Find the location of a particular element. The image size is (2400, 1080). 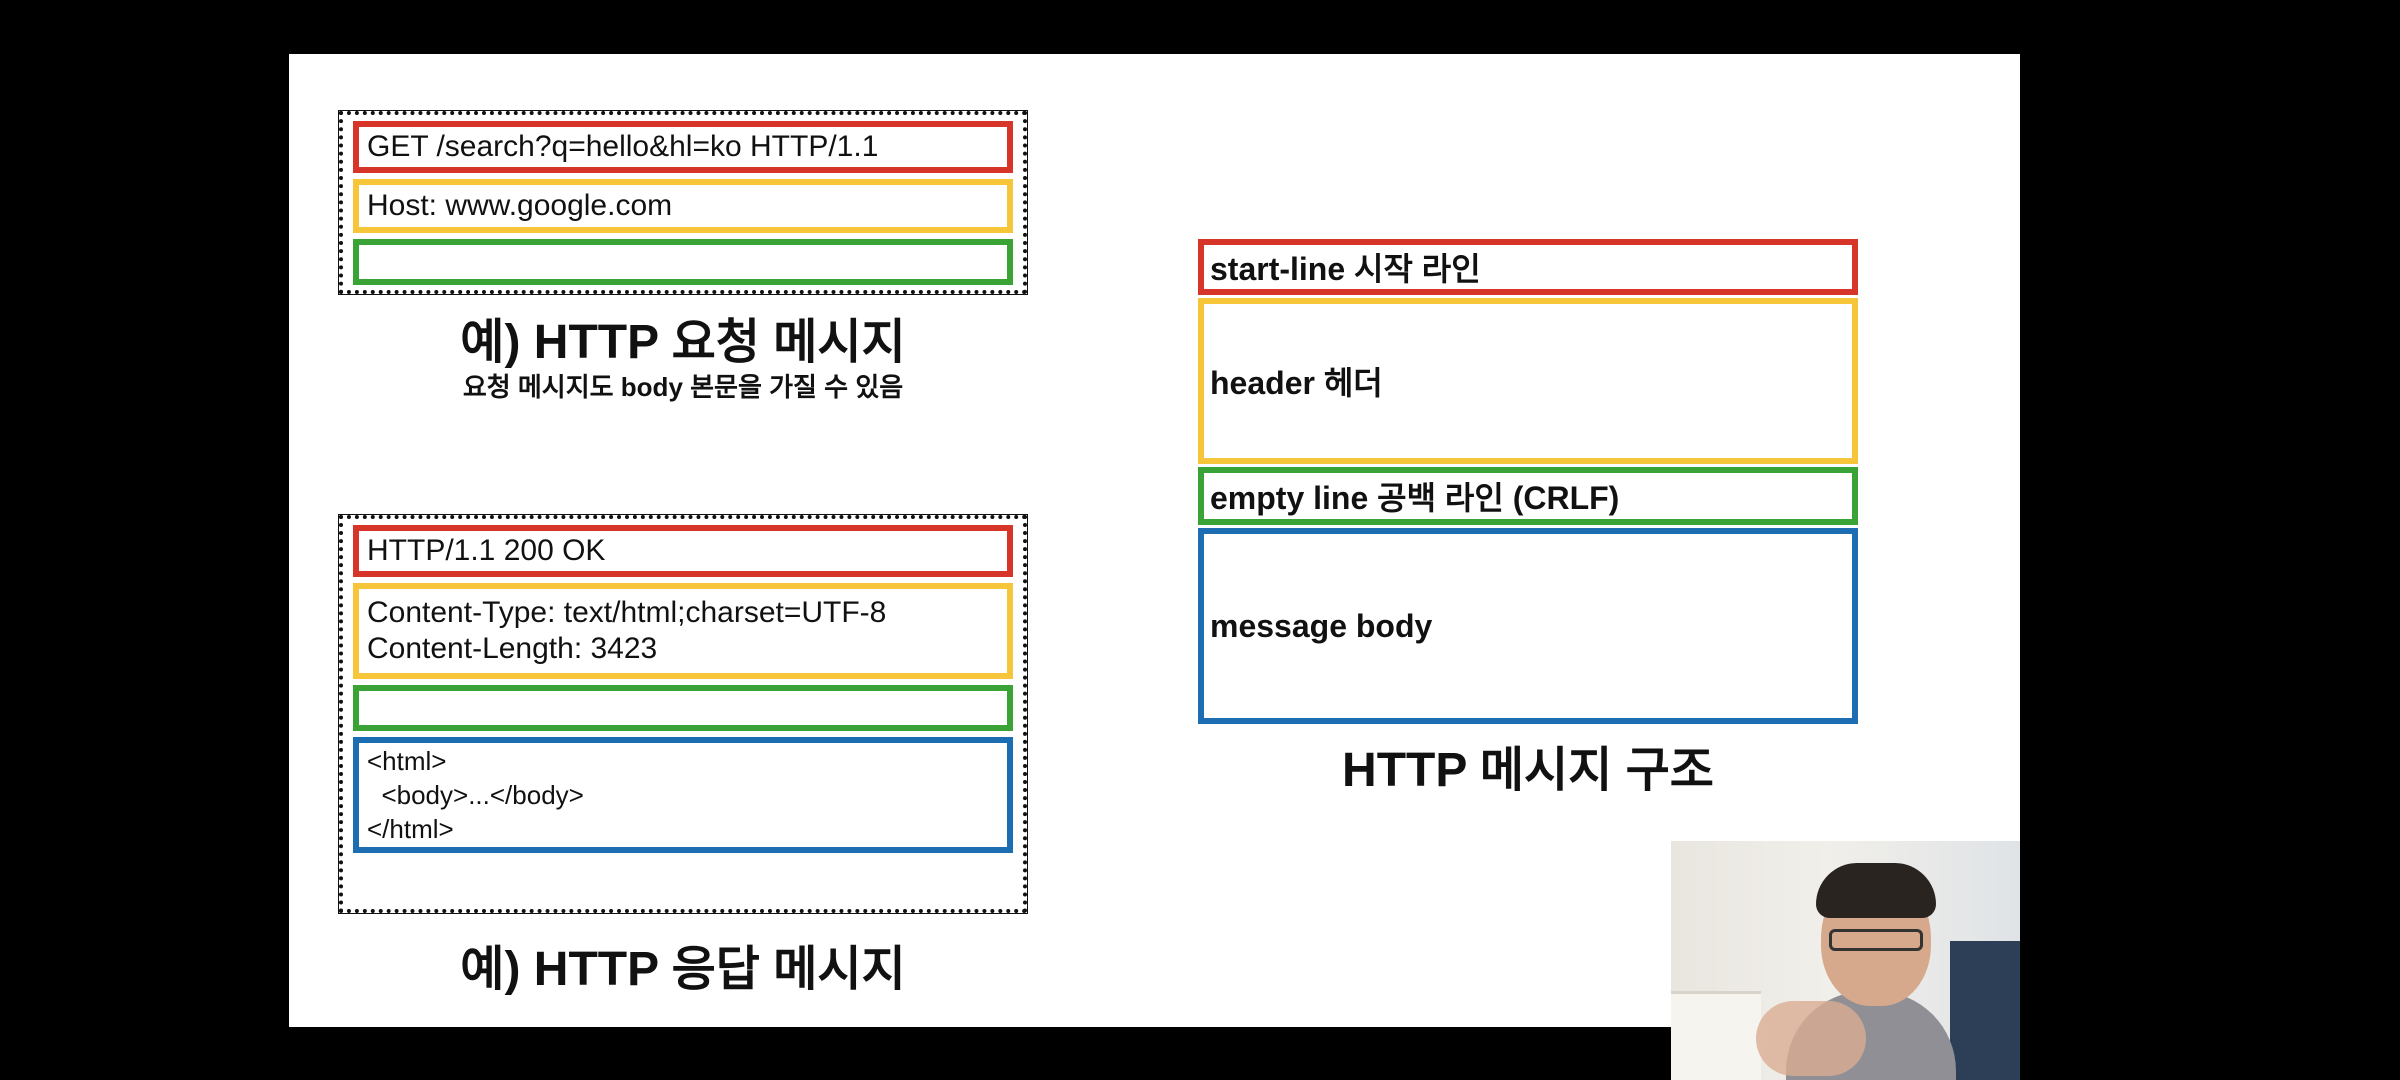

structure-empty-line: empty line 공백 라인 (CRLF) is located at coordinates (1528, 496).